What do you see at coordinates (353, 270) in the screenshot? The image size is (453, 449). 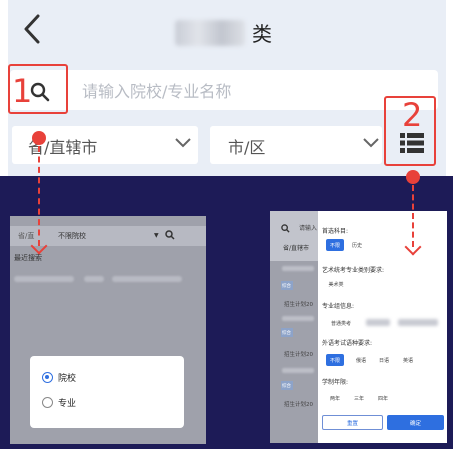 I see `filter-section-label: 艺术统考专业类别要求:` at bounding box center [353, 270].